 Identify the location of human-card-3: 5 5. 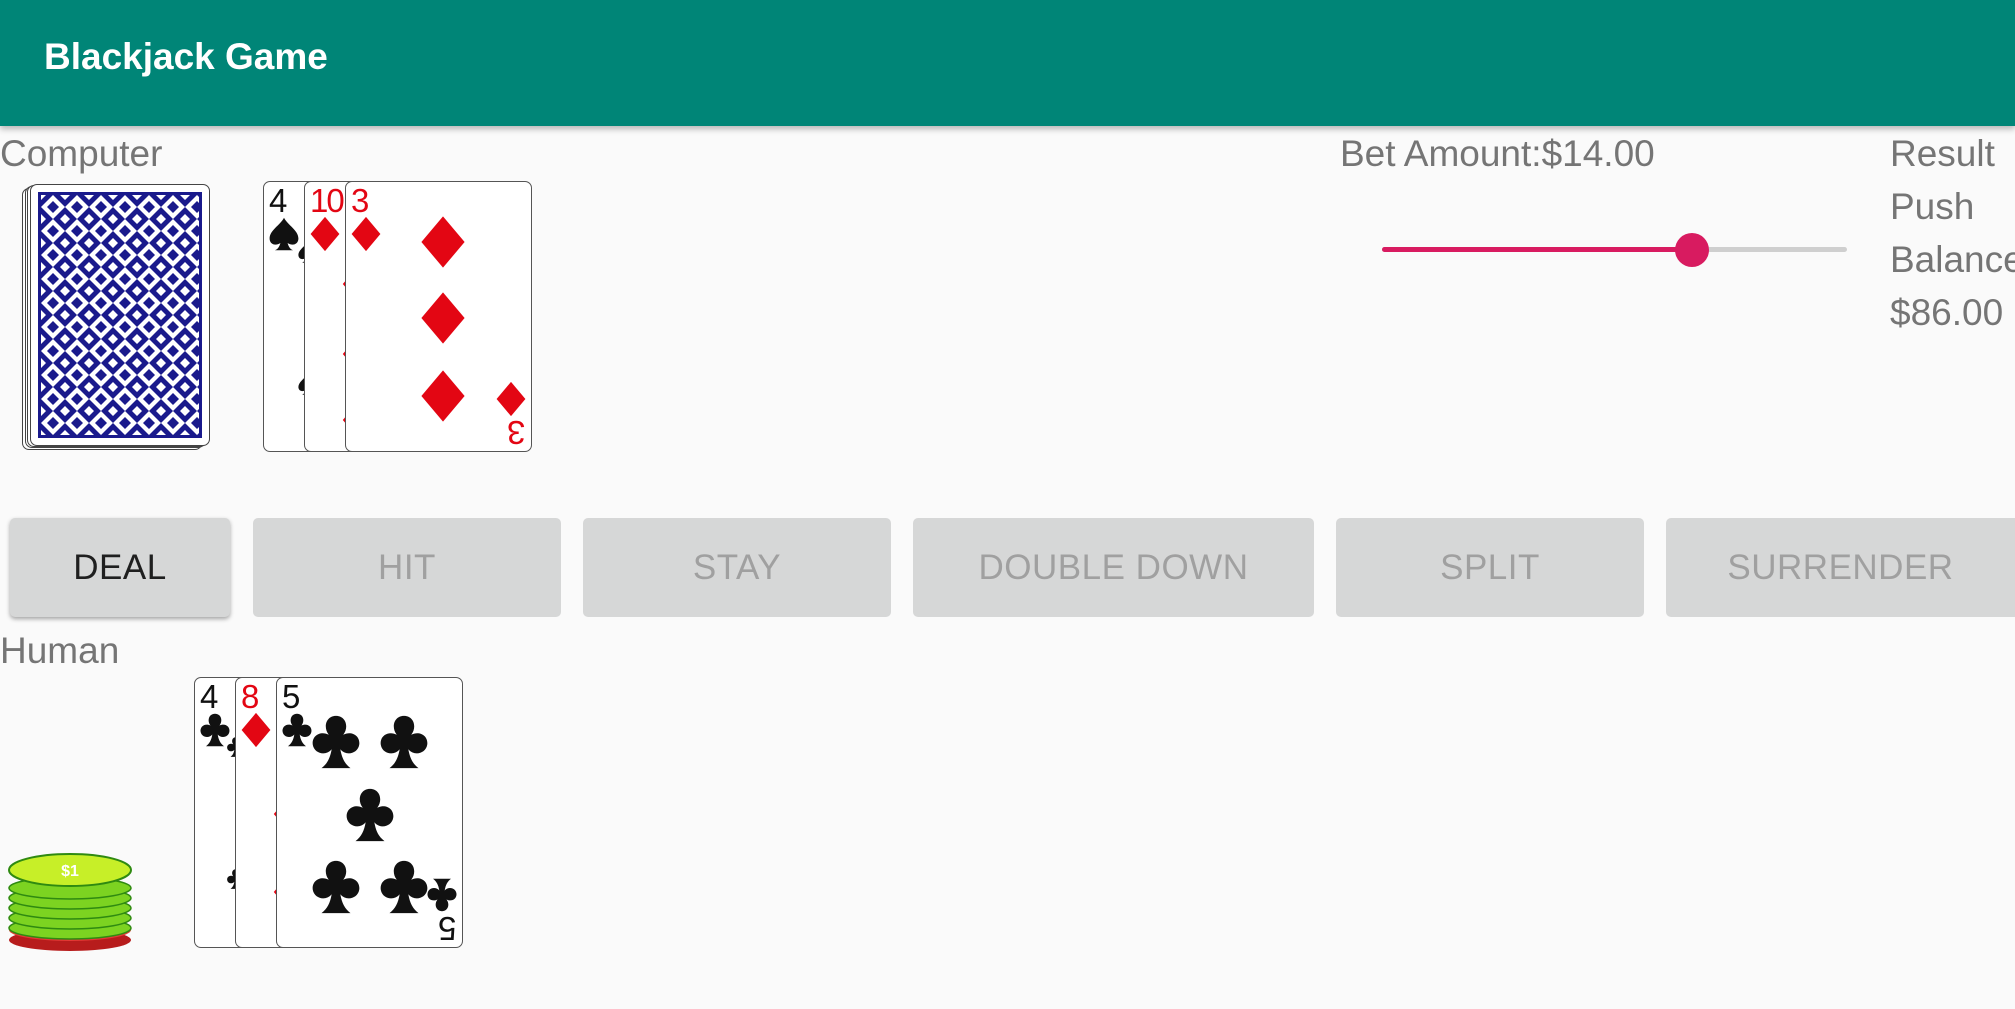
(369, 812).